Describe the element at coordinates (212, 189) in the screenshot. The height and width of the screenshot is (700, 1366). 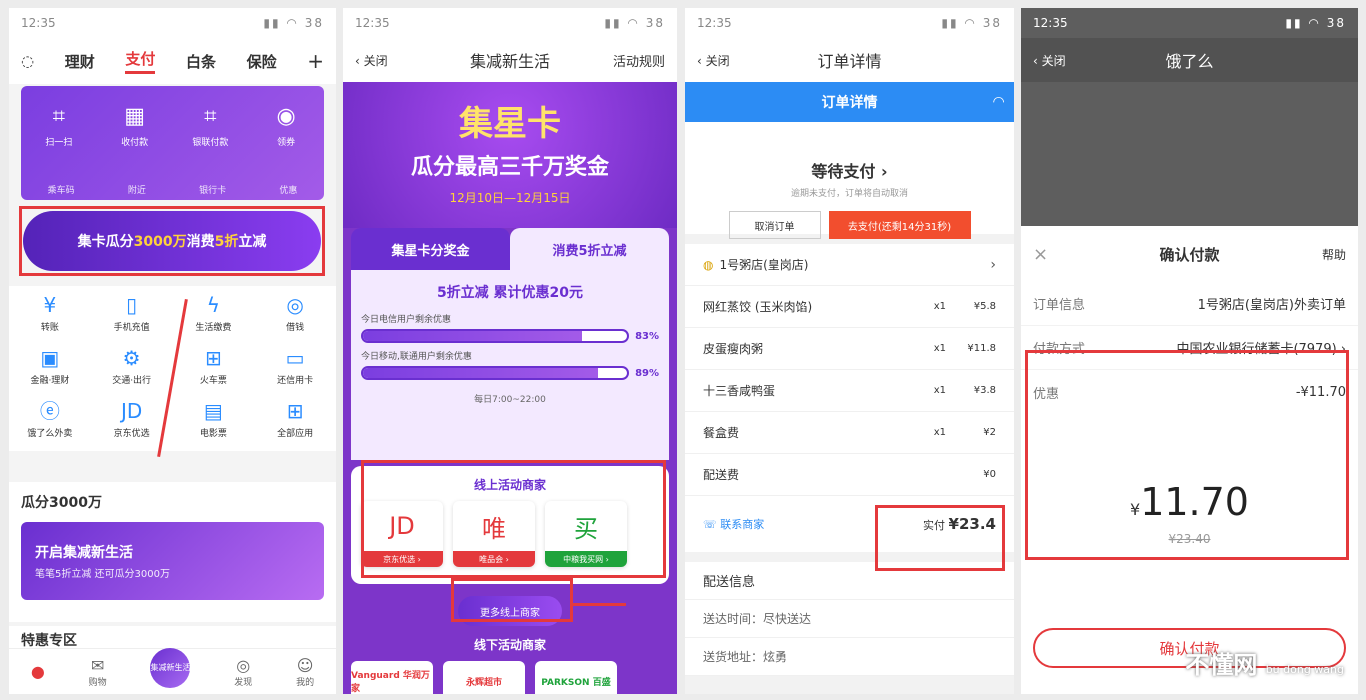
I see `bank-card-link: 银行卡` at that location.